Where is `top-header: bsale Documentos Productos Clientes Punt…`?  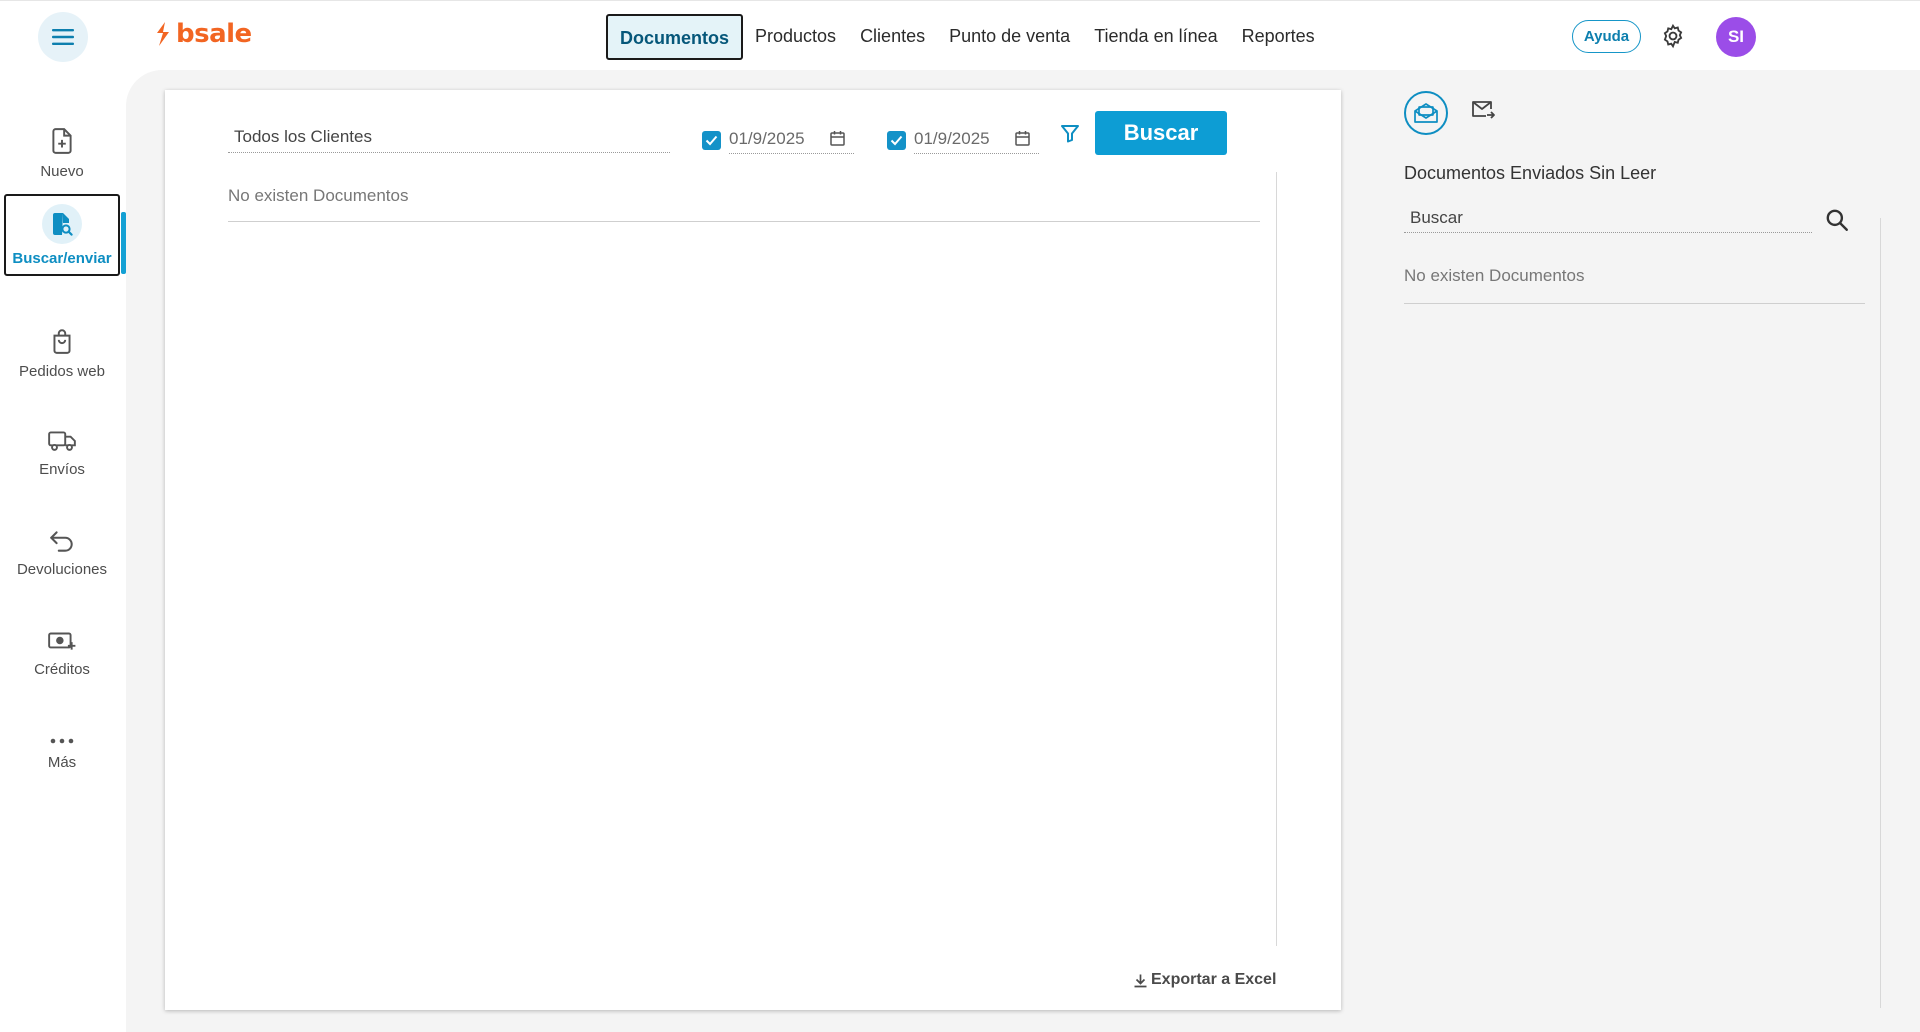 top-header: bsale Documentos Productos Clientes Punt… is located at coordinates (960, 35).